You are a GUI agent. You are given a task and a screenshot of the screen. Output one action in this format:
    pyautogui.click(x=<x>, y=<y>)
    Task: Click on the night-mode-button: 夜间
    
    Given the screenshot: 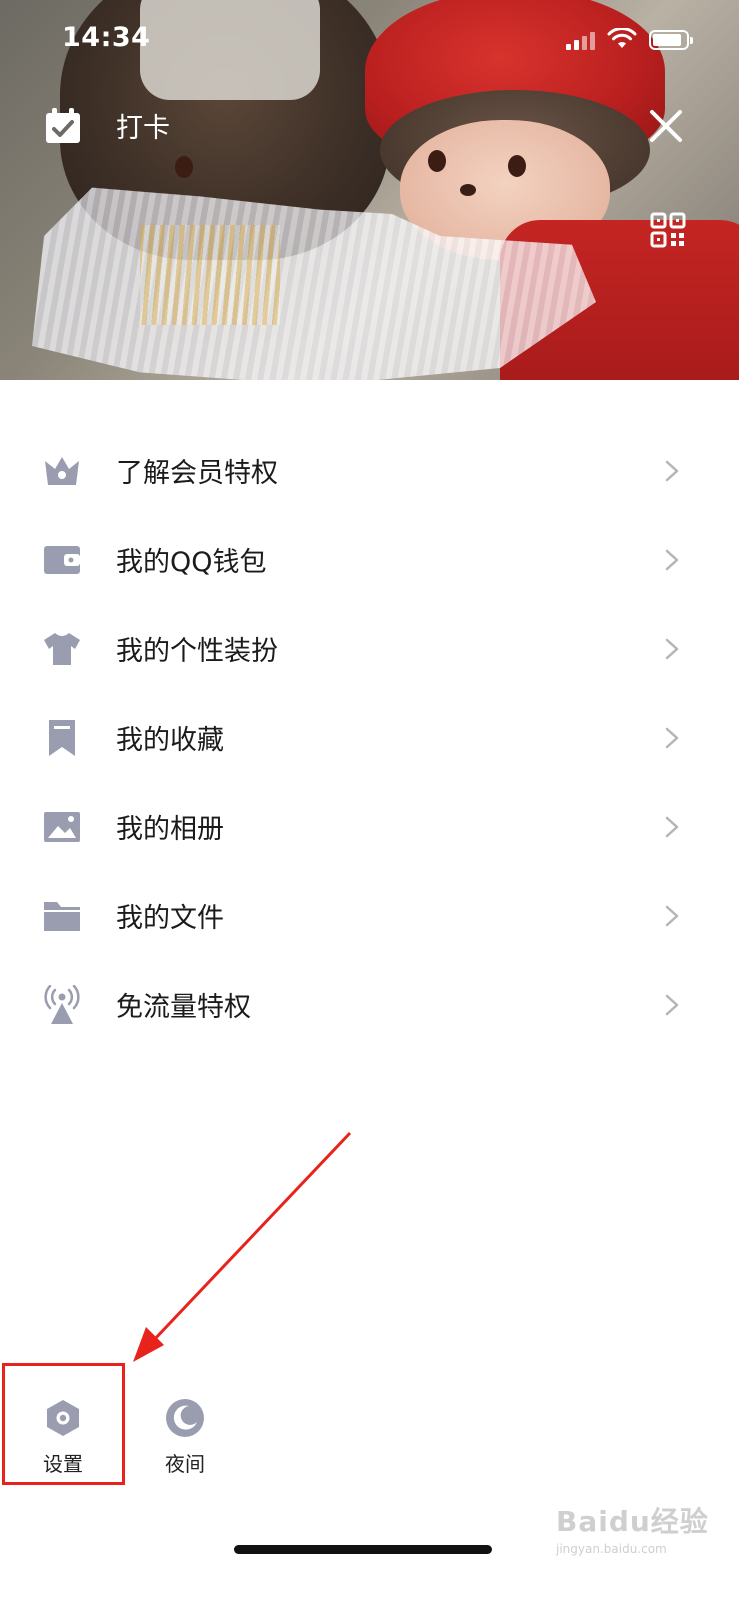 What is the action you would take?
    pyautogui.click(x=185, y=1437)
    